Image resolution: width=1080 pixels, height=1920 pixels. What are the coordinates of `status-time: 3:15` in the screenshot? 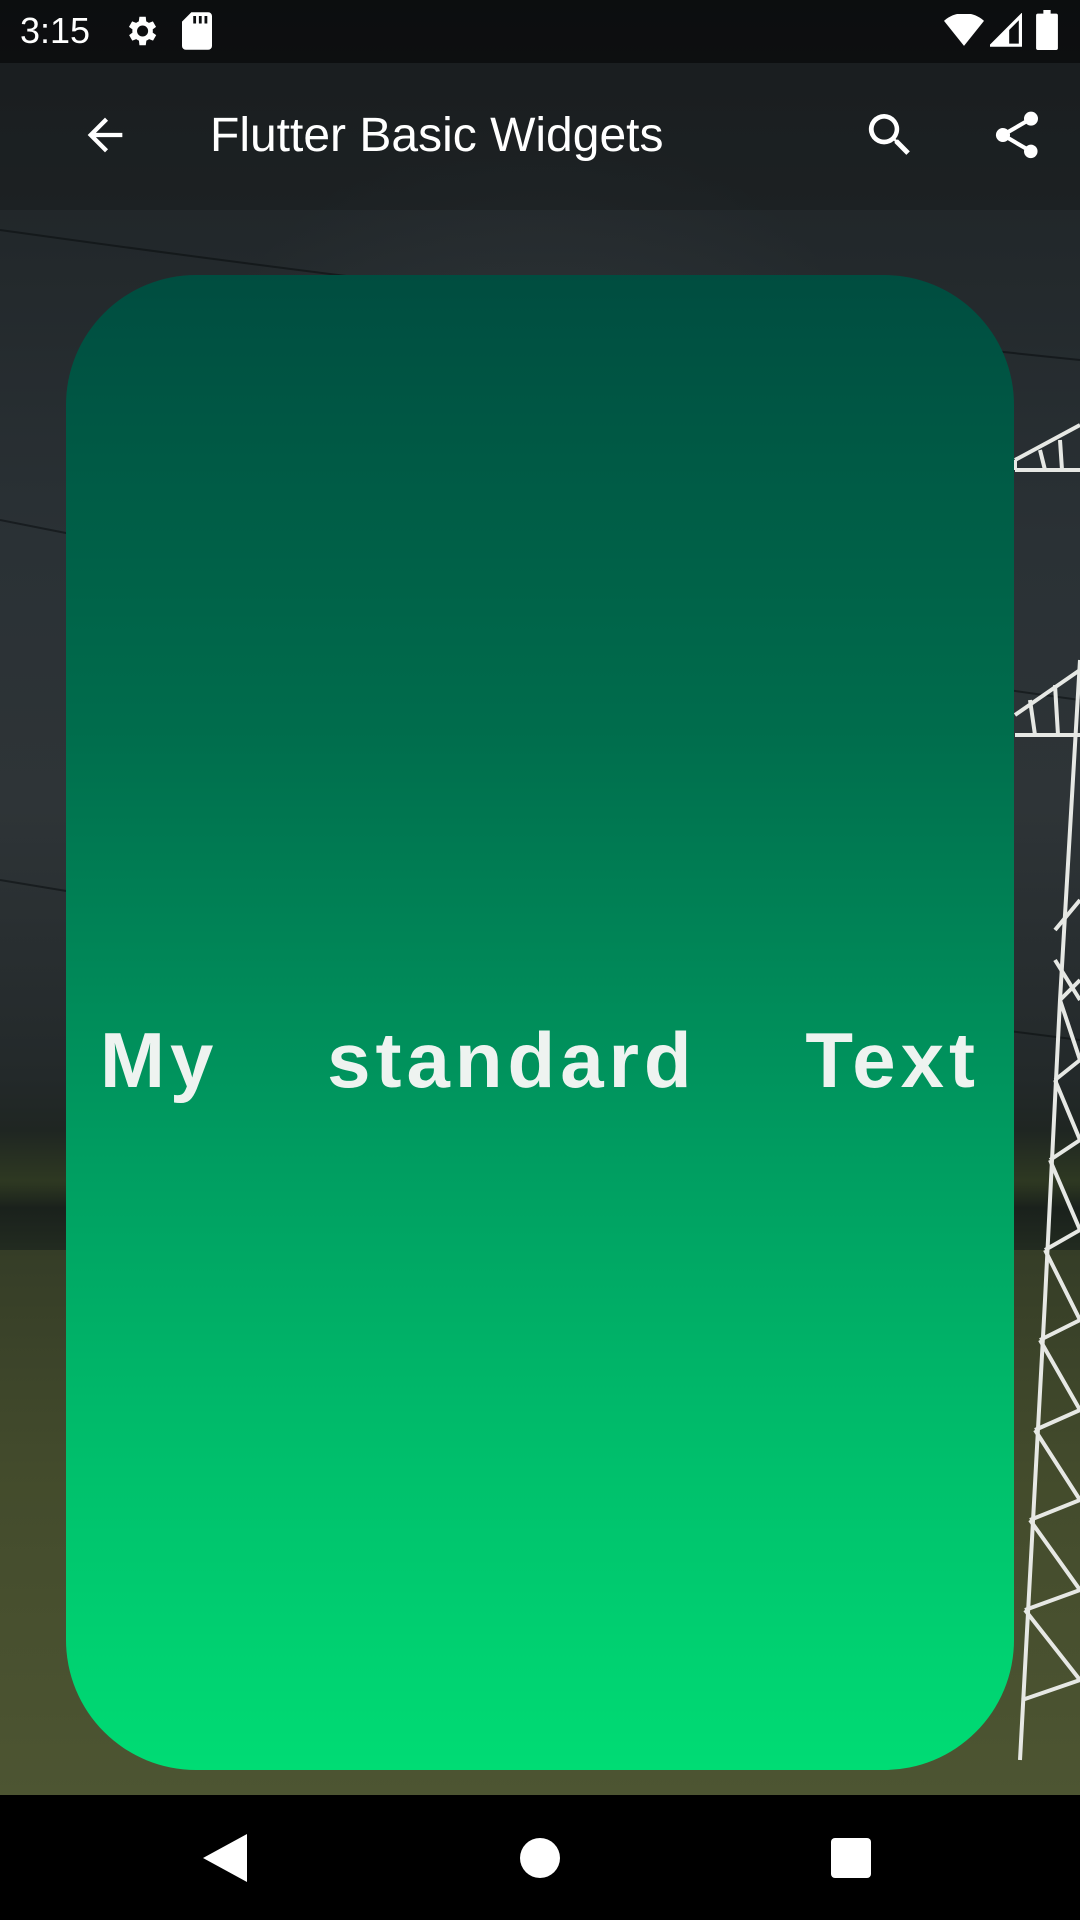 It's located at (55, 30).